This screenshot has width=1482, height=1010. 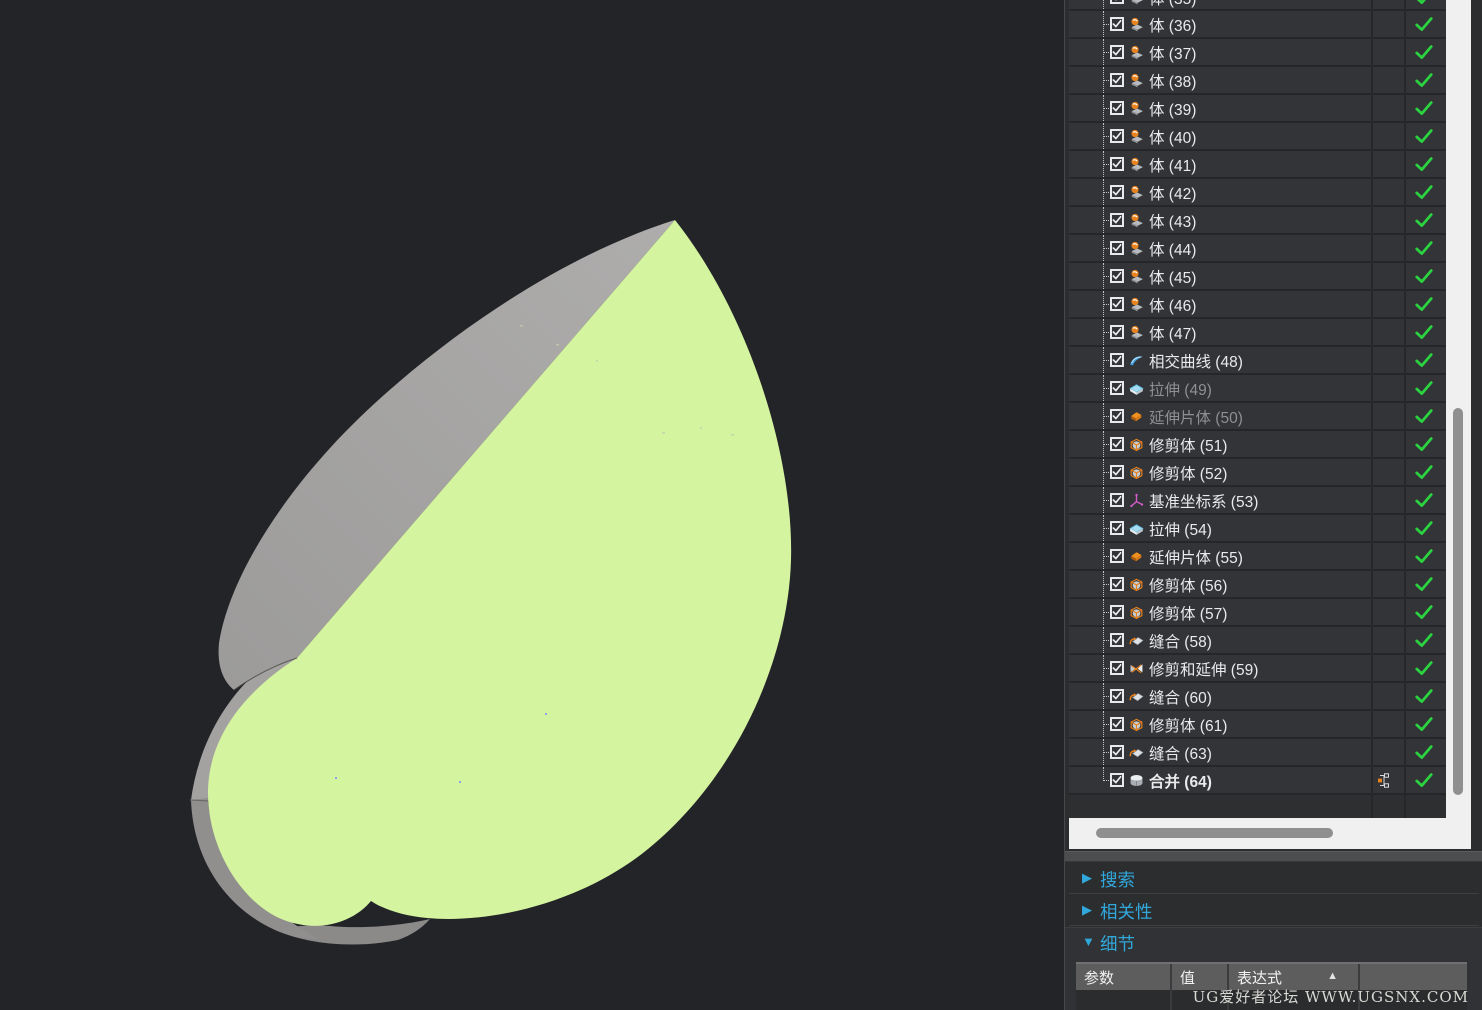 What do you see at coordinates (1172, 109) in the screenshot?
I see `feature-label: 体 (39)` at bounding box center [1172, 109].